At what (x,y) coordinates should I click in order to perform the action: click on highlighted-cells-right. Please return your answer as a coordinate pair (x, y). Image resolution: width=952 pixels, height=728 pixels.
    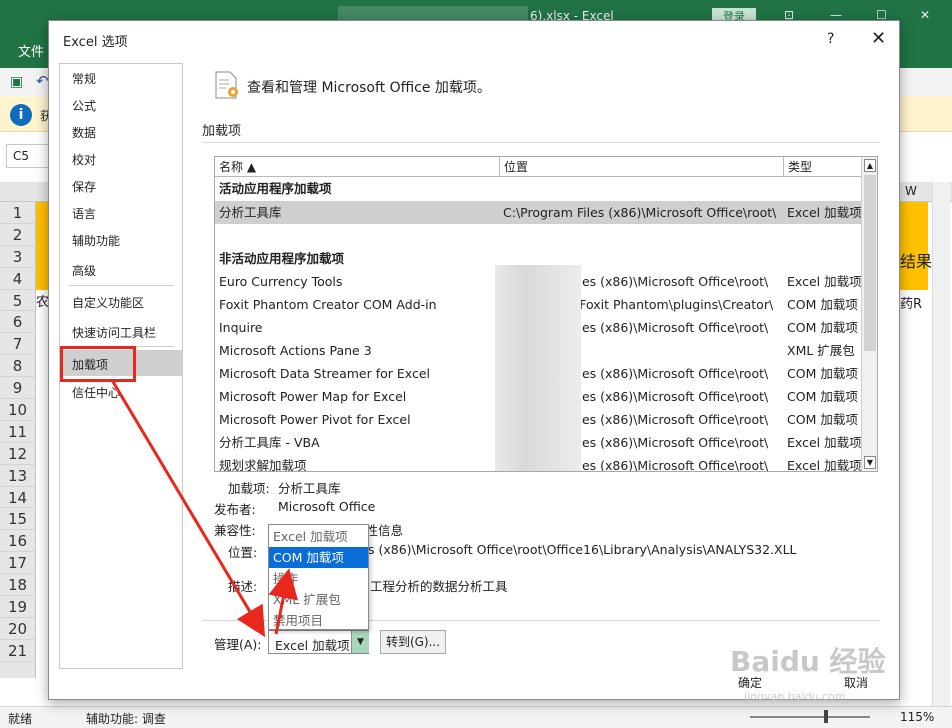
    Looking at the image, I should click on (914, 246).